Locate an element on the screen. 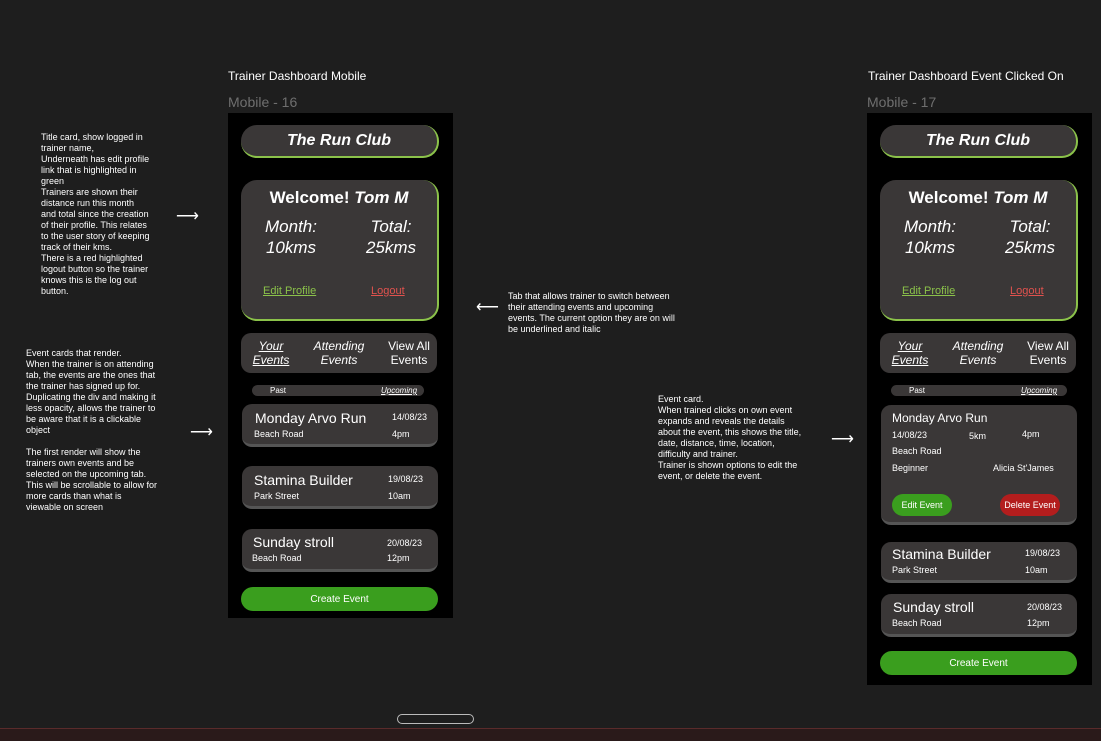  canvas-scroll-handle is located at coordinates (435, 719).